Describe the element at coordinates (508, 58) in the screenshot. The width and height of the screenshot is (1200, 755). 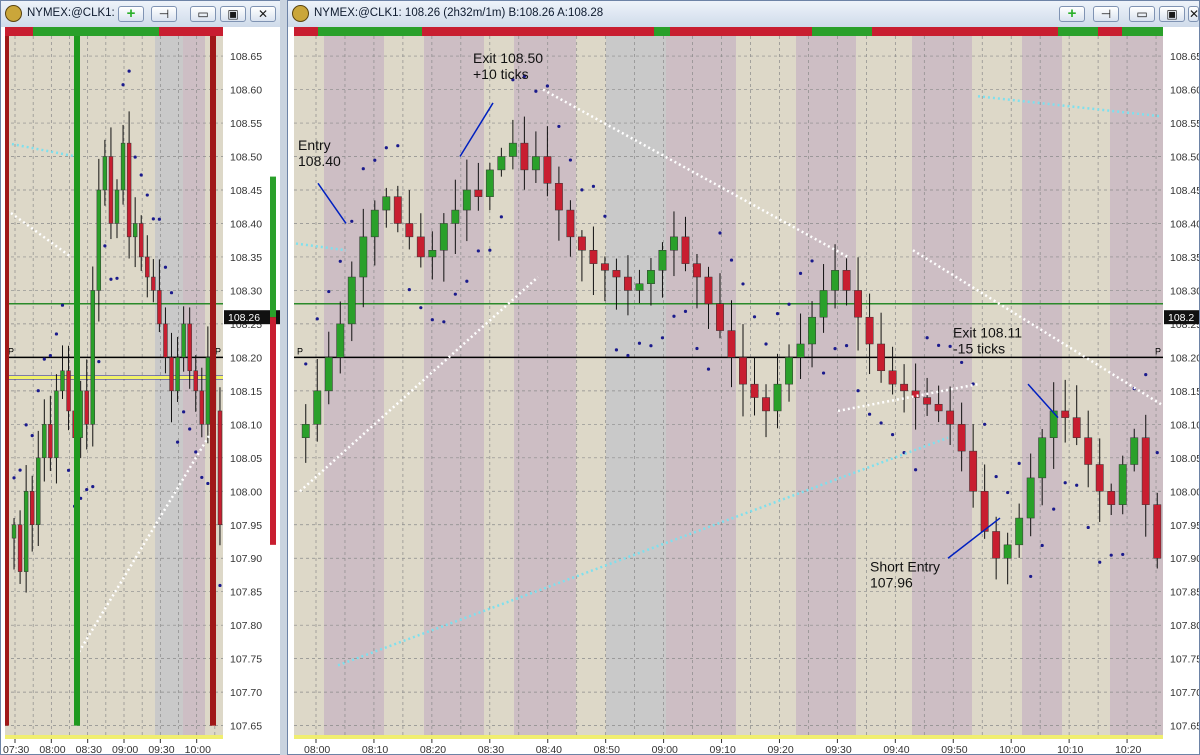
I see `annotation-text: Exit 108.50` at that location.